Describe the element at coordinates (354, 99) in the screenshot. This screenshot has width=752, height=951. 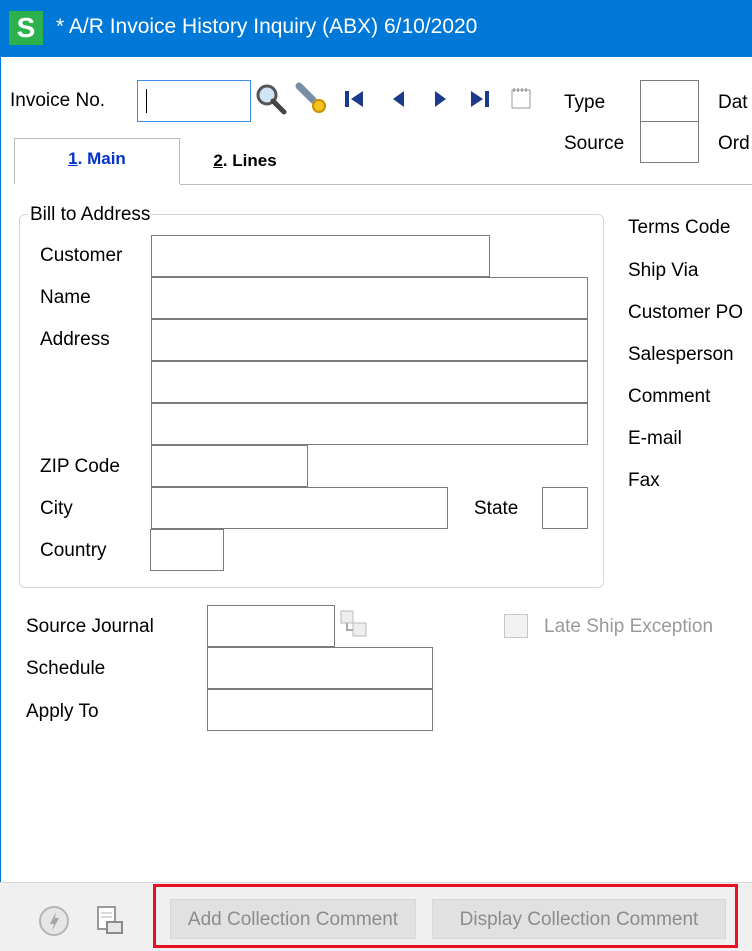
I see `first-record-icon` at that location.